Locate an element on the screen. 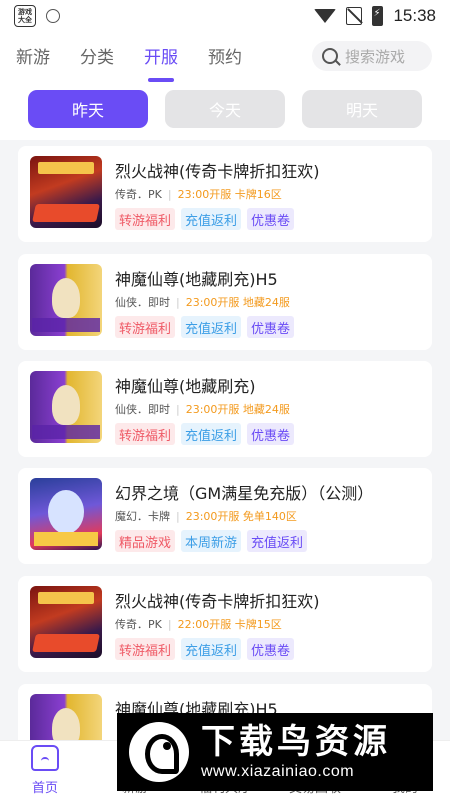 The width and height of the screenshot is (450, 800). tag: 精品游戏 is located at coordinates (145, 541).